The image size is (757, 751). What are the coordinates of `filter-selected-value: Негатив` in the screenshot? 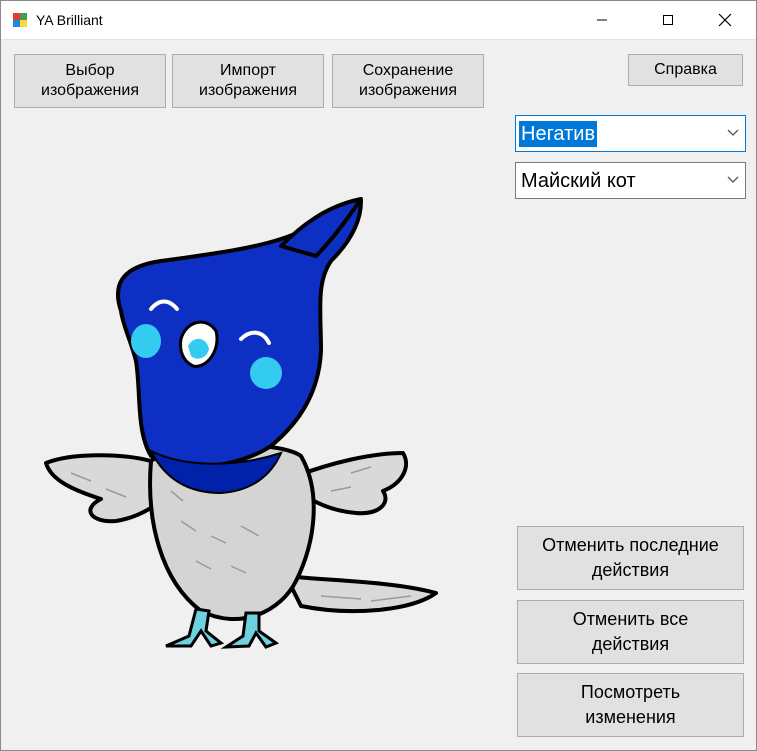 It's located at (558, 134).